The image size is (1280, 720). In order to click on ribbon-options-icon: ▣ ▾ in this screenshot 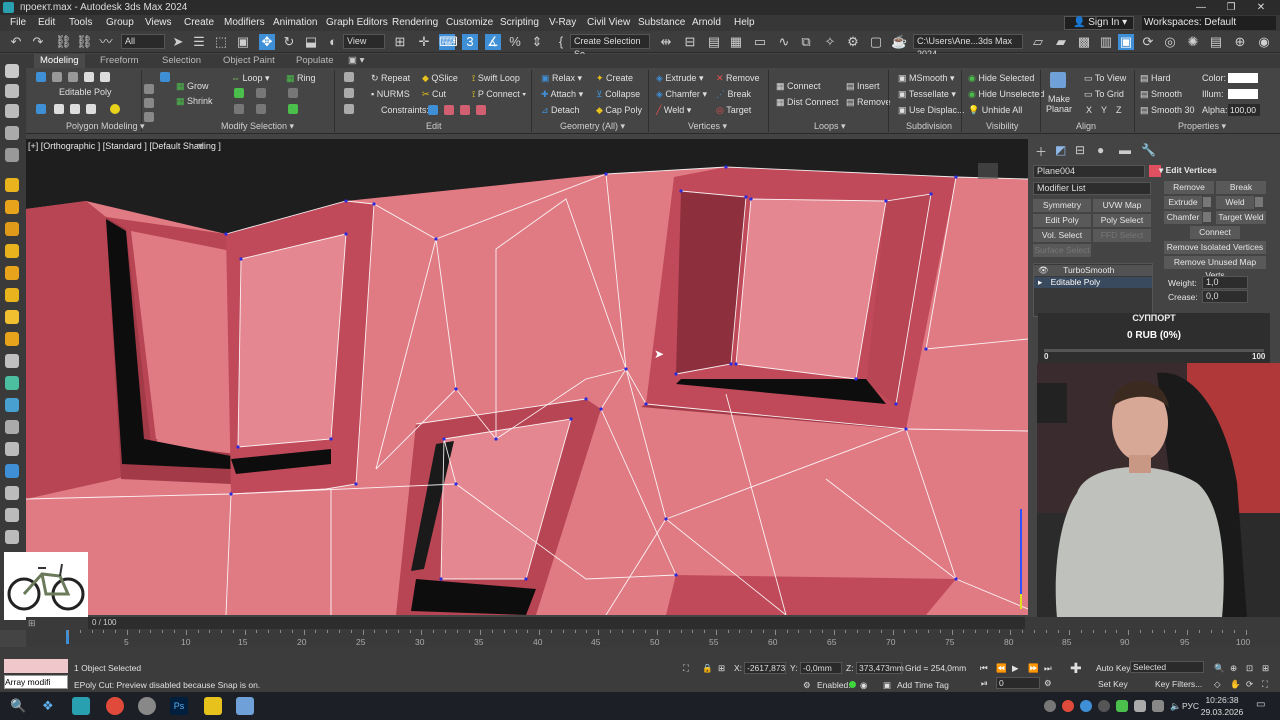, I will do `click(356, 61)`.